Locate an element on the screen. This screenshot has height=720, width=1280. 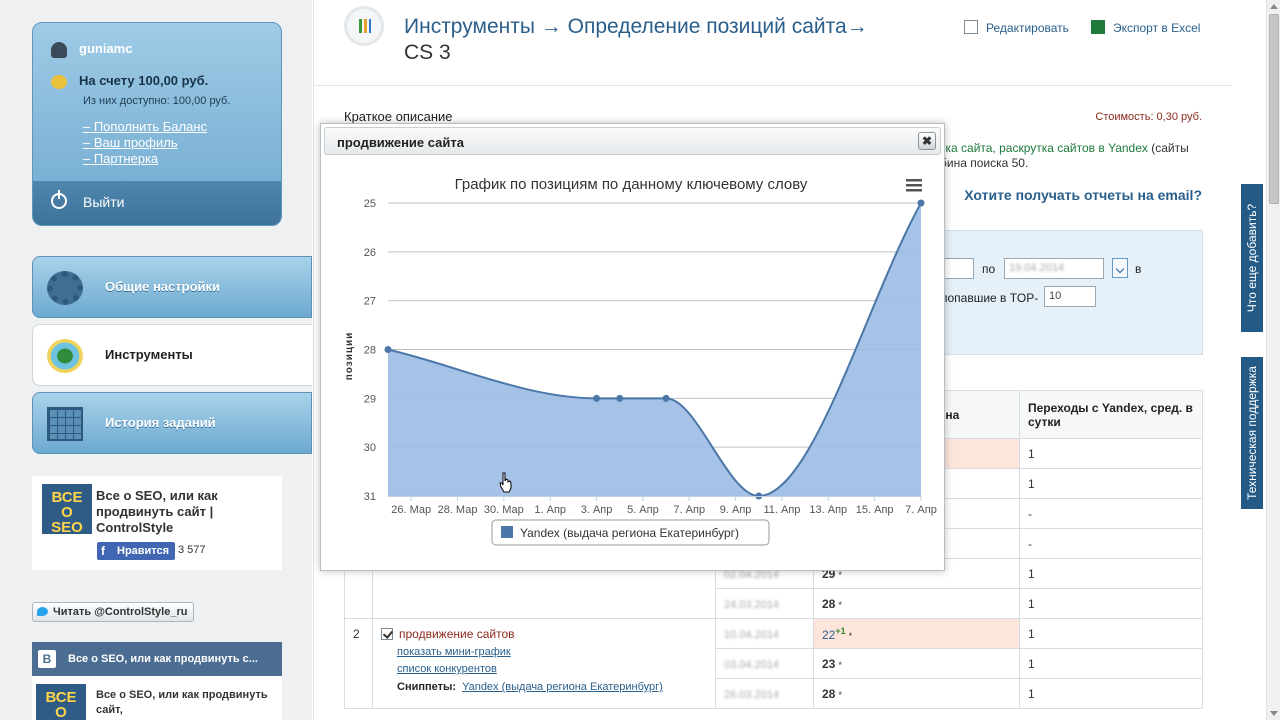
scroll-up-icon is located at coordinates (1274, 6).